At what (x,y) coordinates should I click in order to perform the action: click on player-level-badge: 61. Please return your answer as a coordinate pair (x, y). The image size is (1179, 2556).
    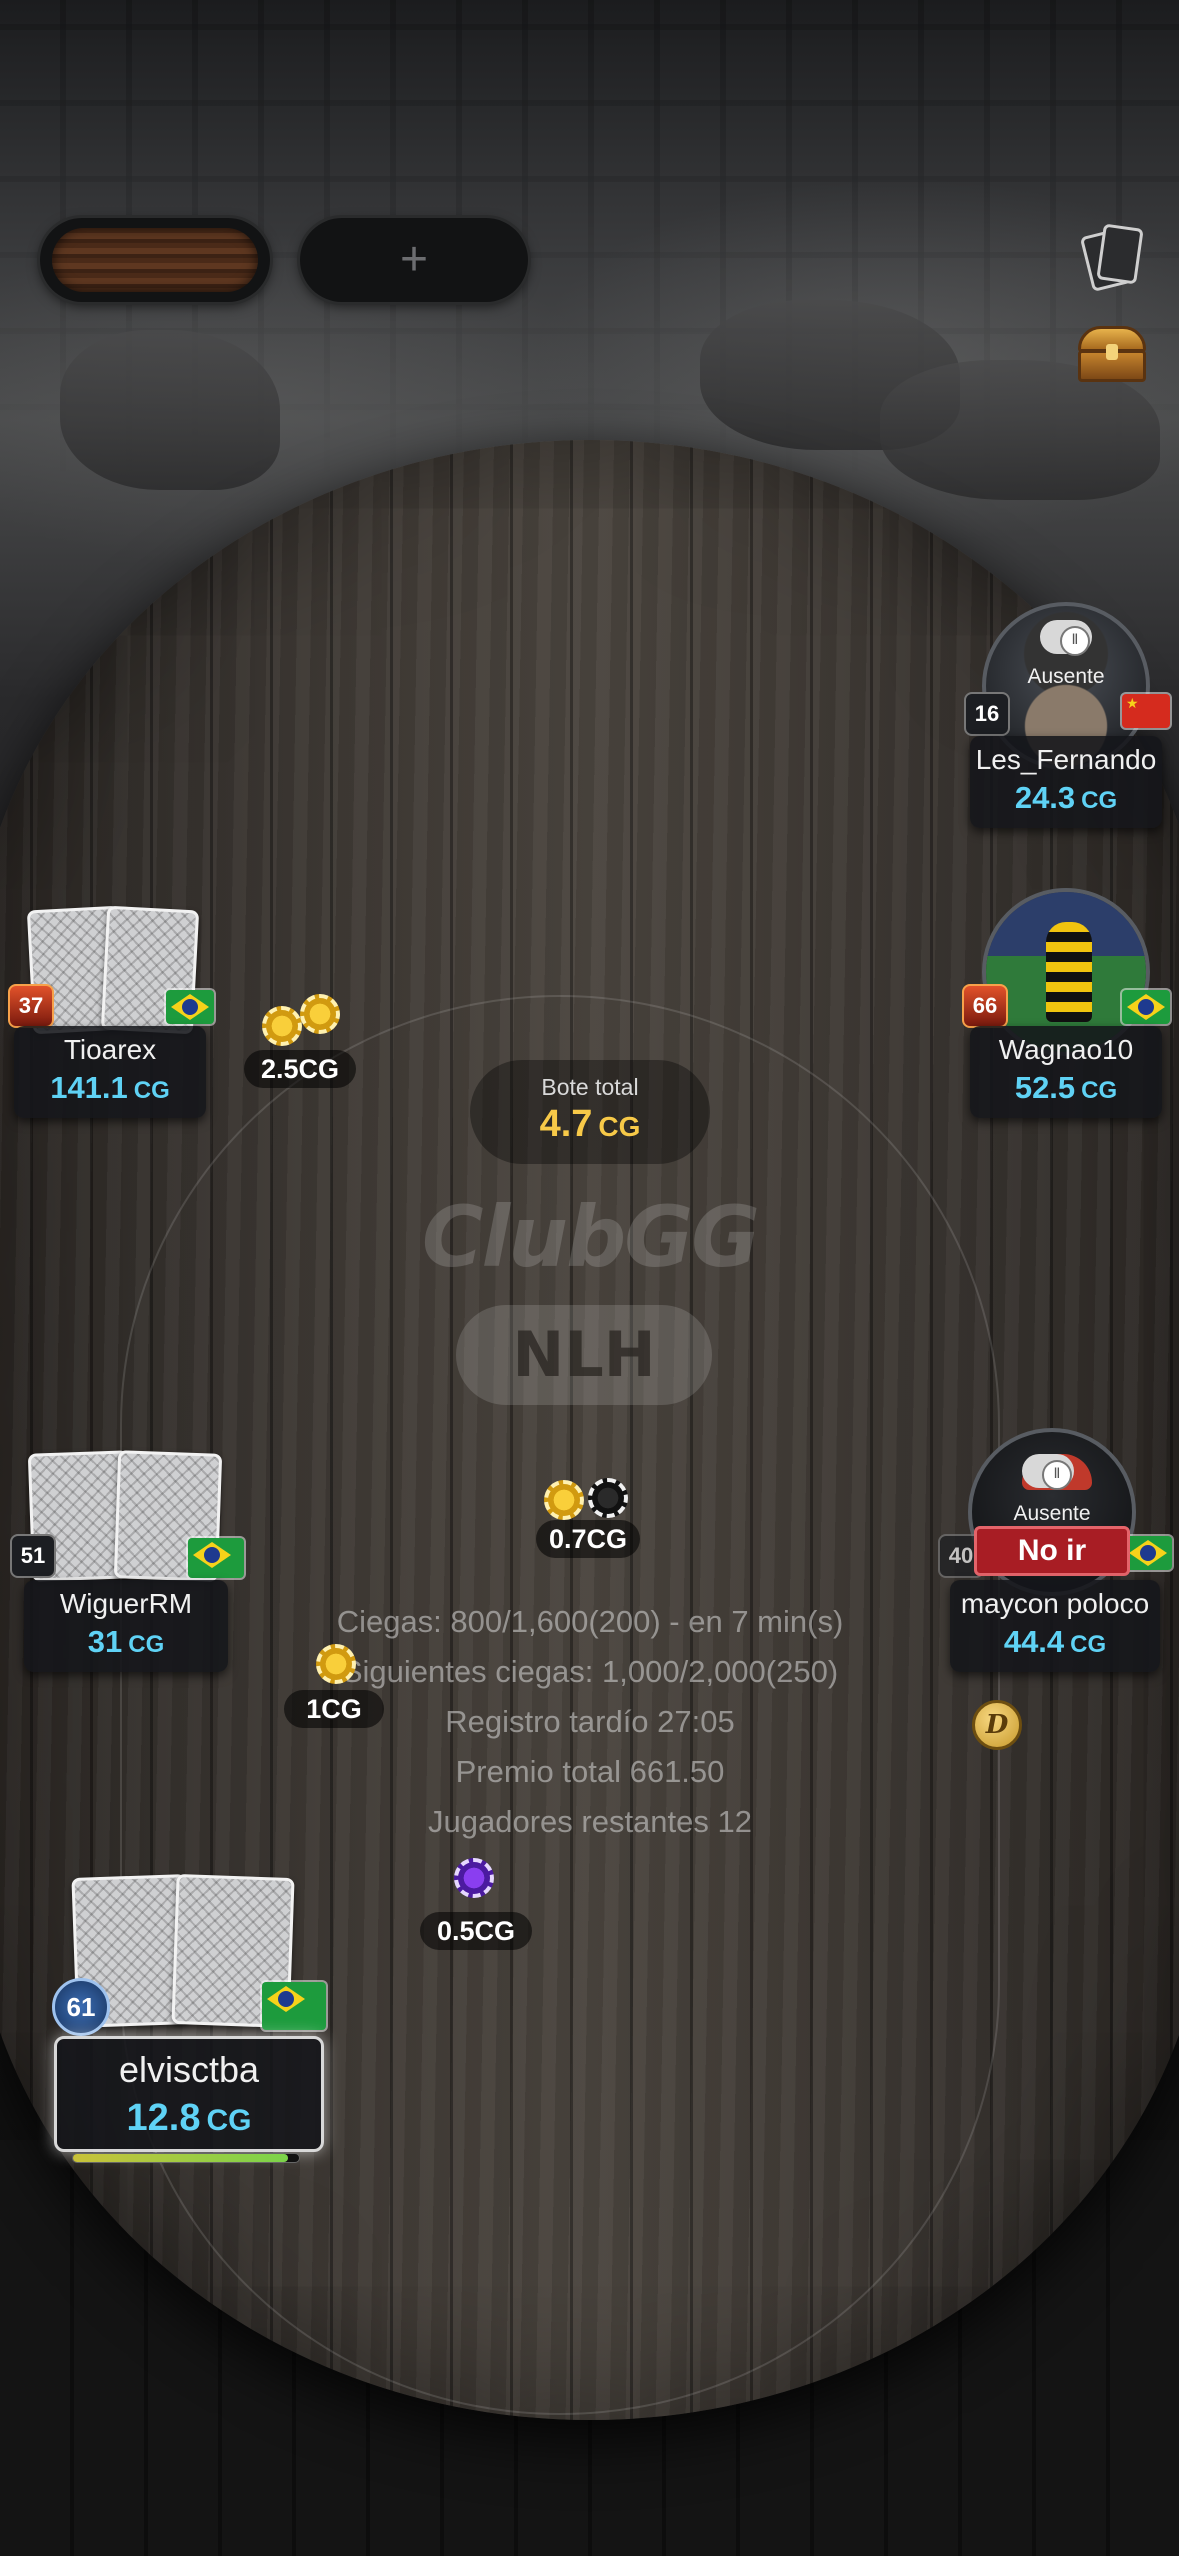
    Looking at the image, I should click on (81, 2007).